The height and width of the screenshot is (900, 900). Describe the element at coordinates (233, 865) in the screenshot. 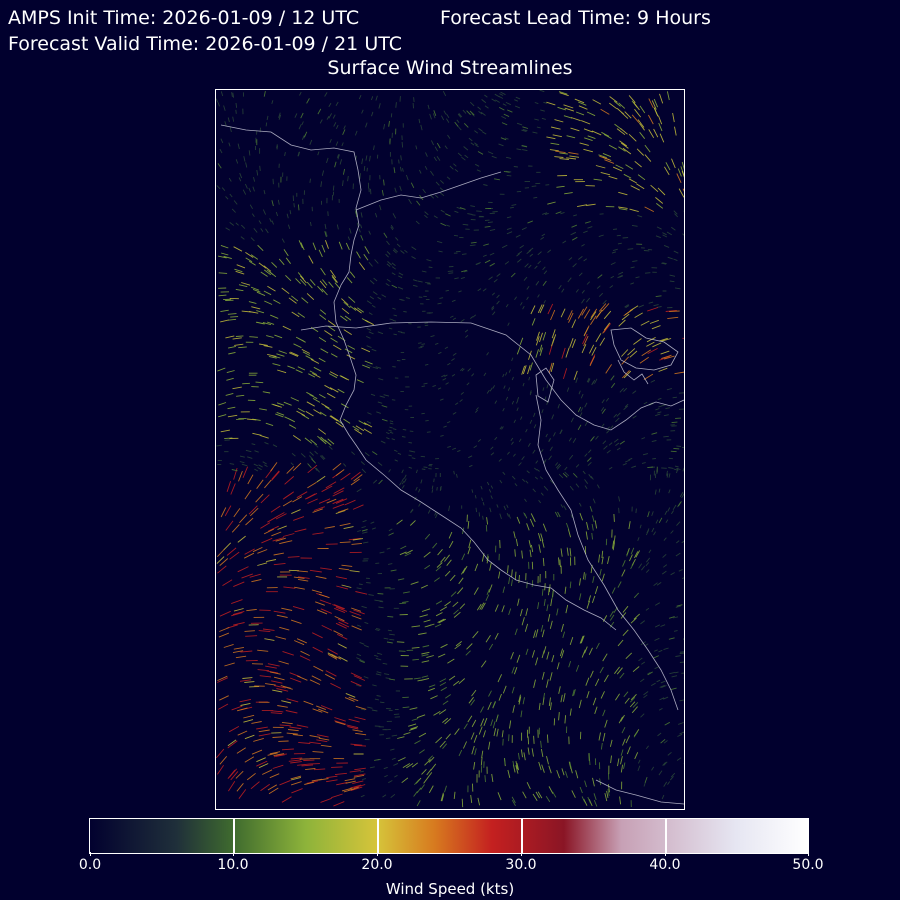

I see `colorbar-tick-label: 10.0` at that location.